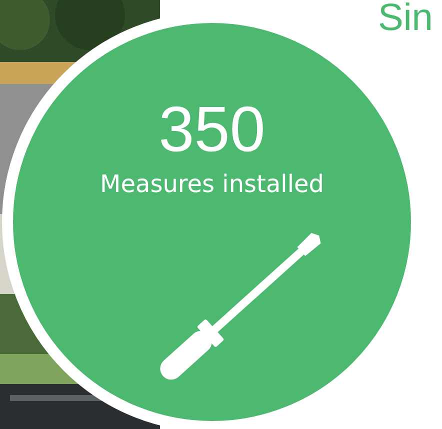  What do you see at coordinates (212, 129) in the screenshot?
I see `stat-value: 350` at bounding box center [212, 129].